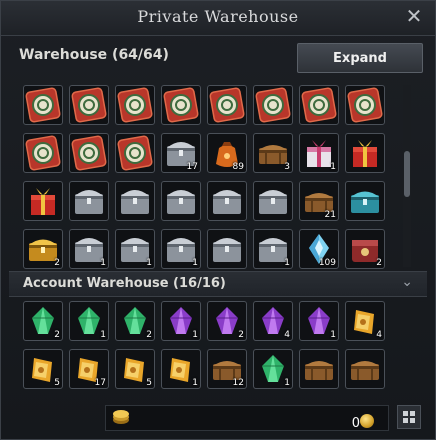 Image resolution: width=436 pixels, height=440 pixels. Describe the element at coordinates (121, 417) in the screenshot. I see `coin-stack-icon` at that location.